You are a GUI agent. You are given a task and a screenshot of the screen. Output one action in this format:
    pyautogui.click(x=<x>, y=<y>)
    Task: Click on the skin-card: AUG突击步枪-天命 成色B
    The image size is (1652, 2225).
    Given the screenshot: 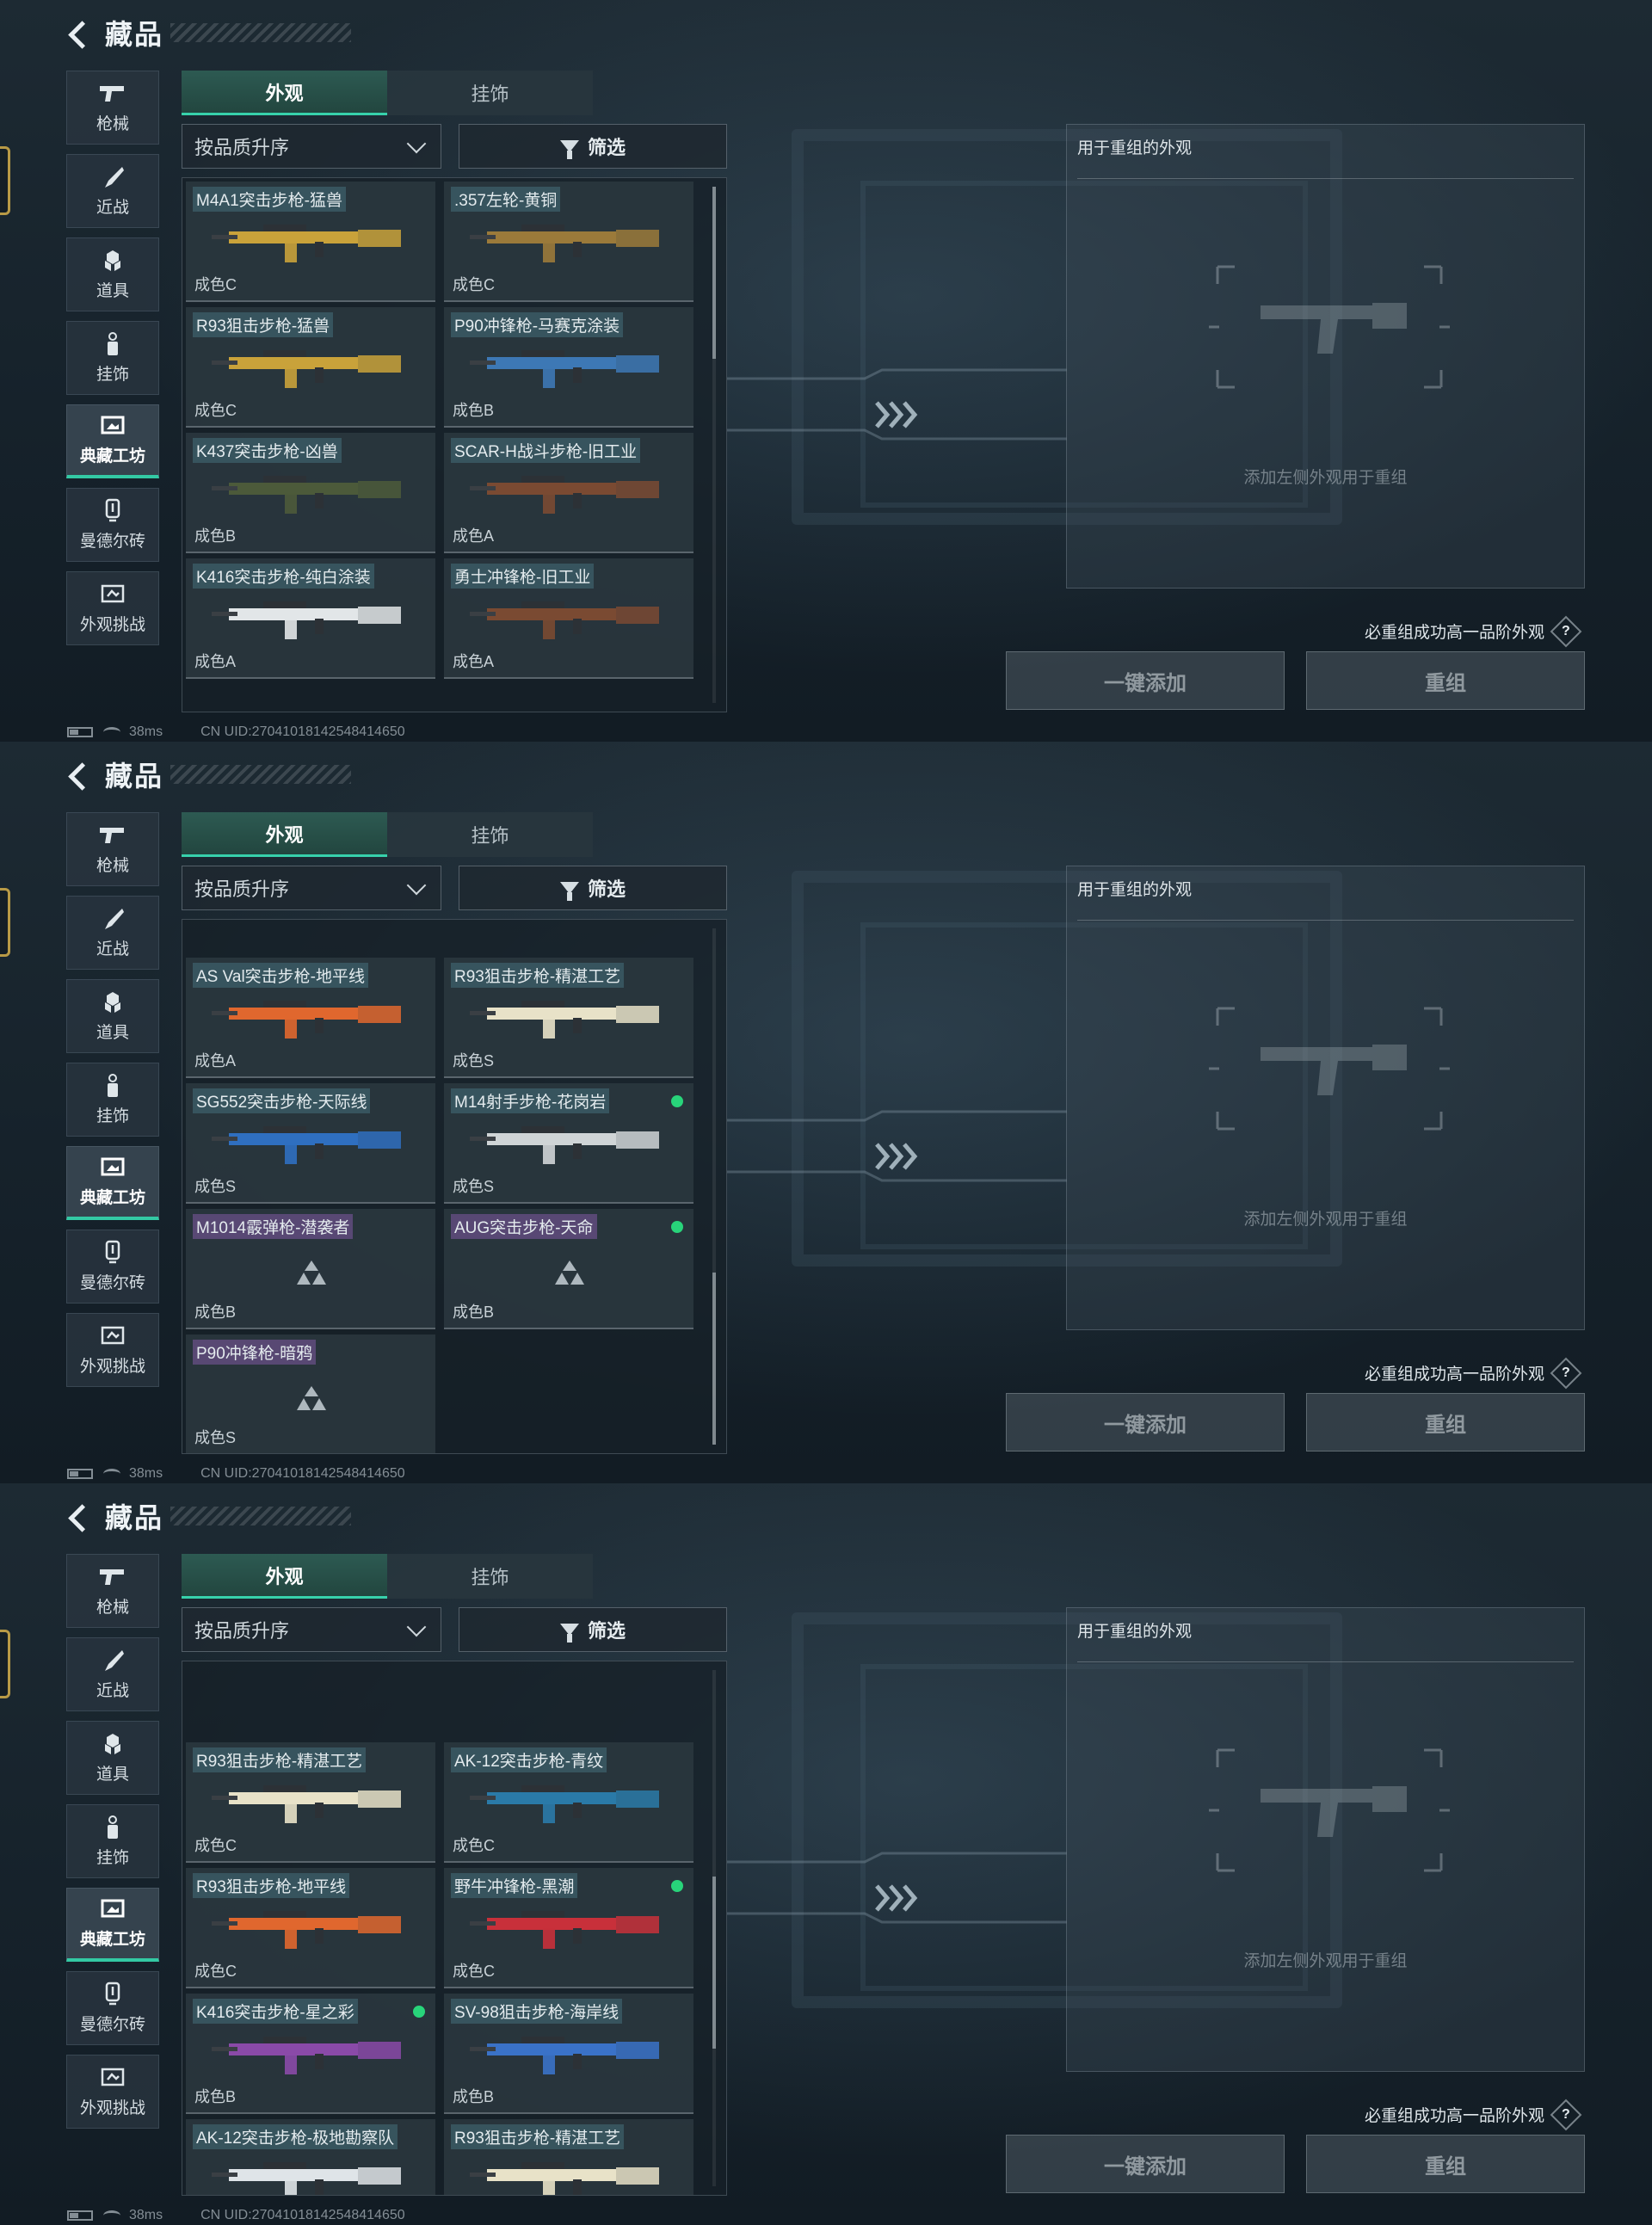 What is the action you would take?
    pyautogui.click(x=568, y=1269)
    